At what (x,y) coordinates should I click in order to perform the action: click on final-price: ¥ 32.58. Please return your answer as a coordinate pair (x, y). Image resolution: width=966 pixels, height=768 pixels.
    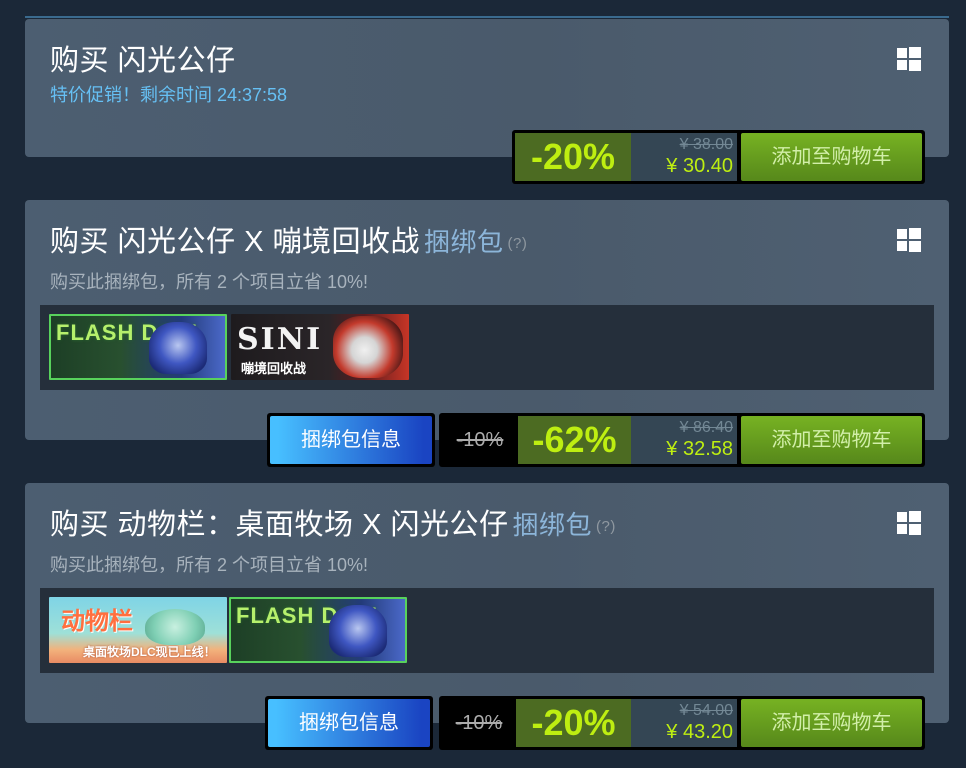
    Looking at the image, I should click on (699, 449).